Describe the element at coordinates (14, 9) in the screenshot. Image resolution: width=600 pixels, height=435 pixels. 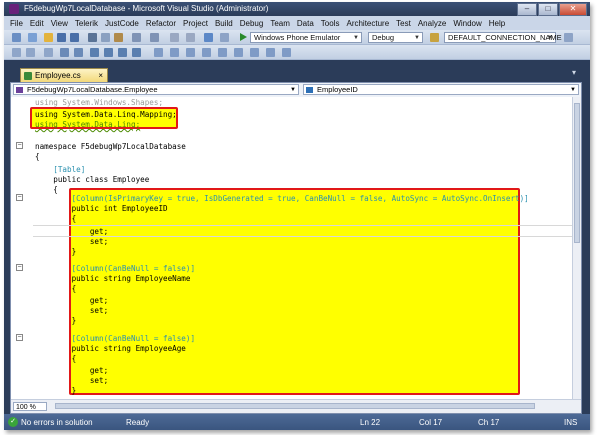
I see `visual-studio-icon` at that location.